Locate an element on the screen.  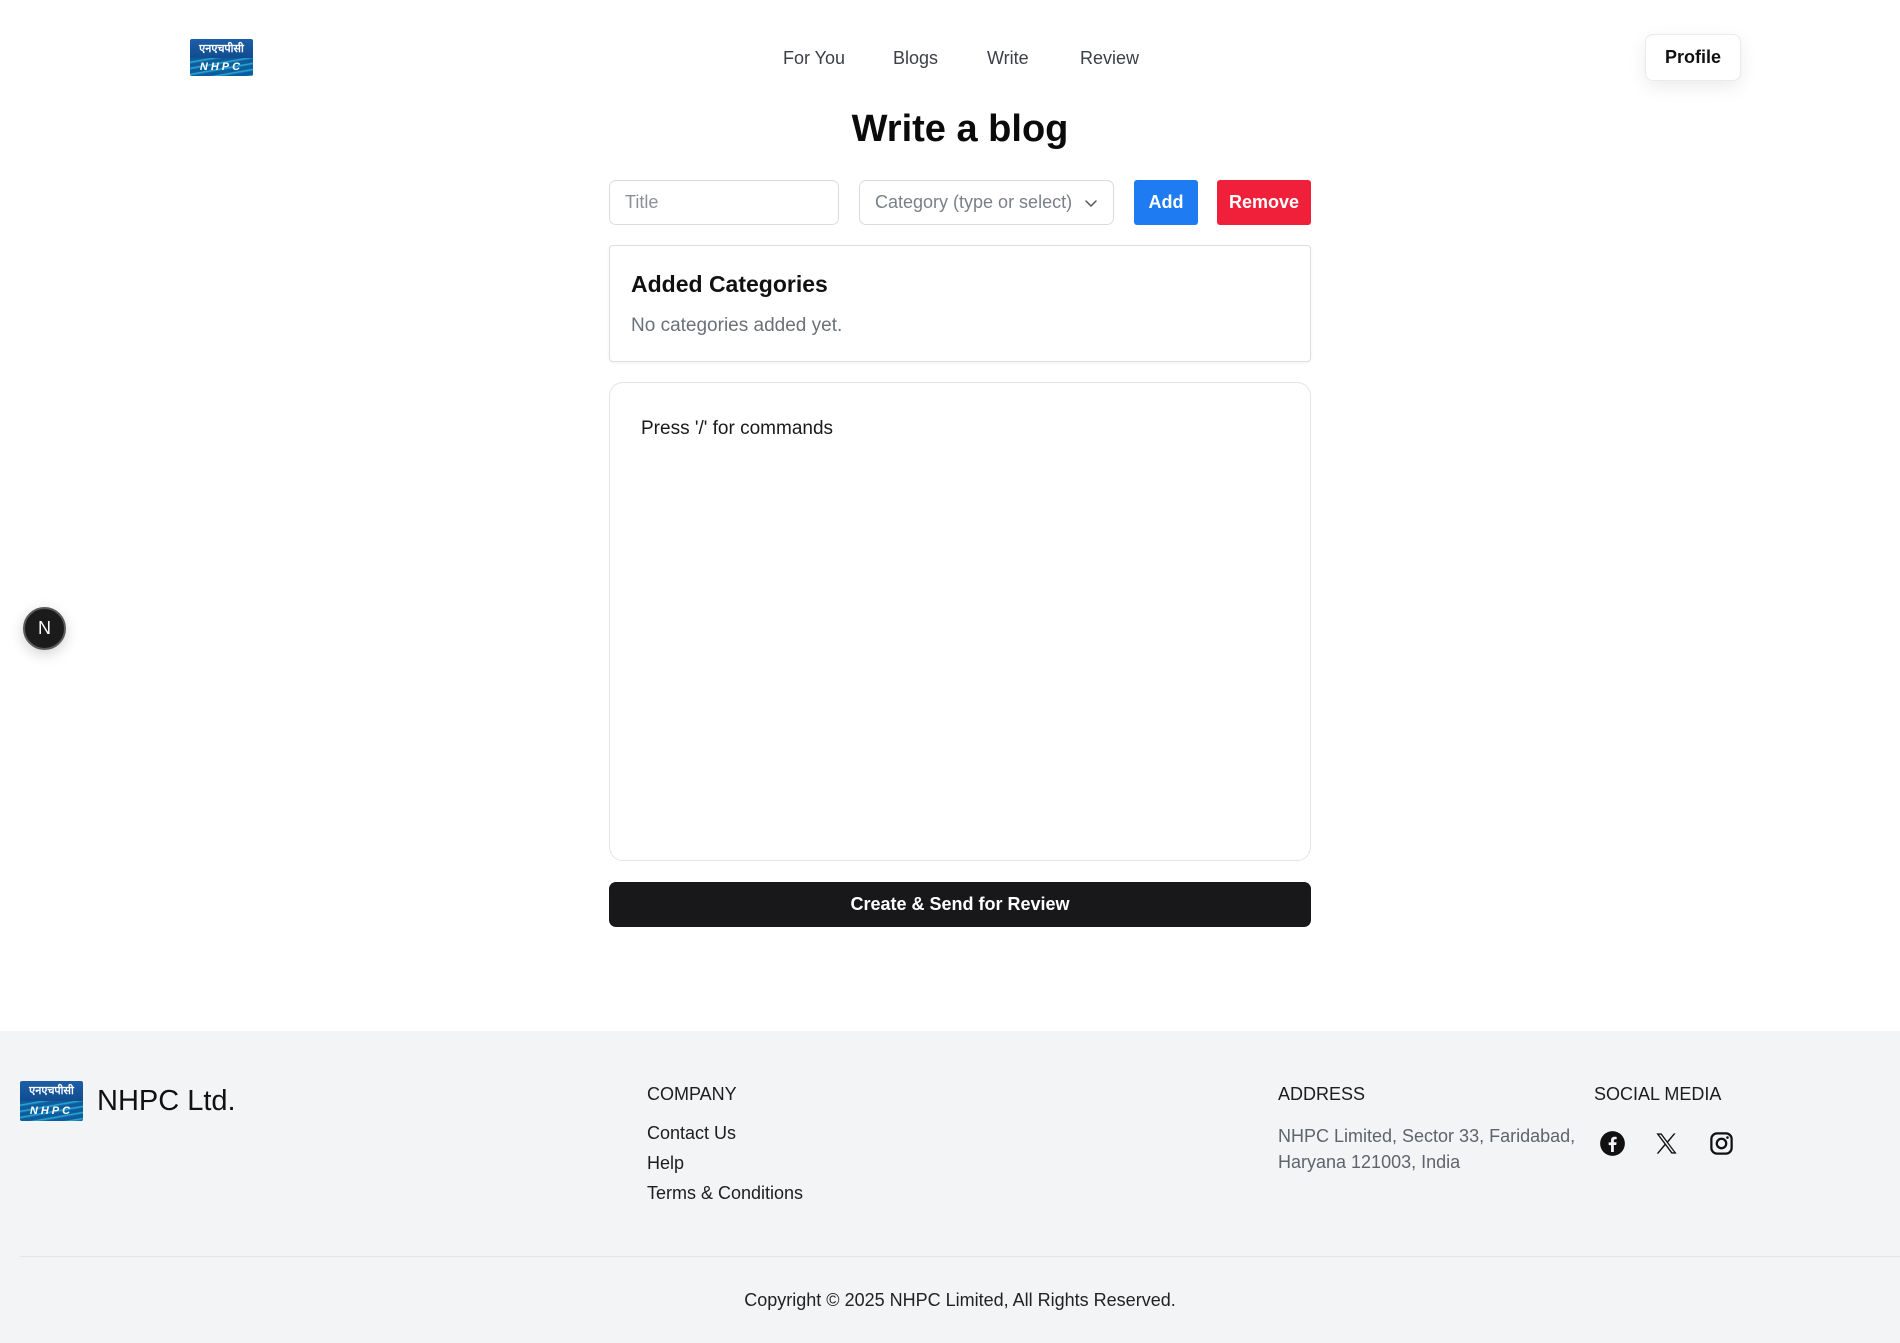
main-nav: For You Blogs Write Review is located at coordinates (950, 58).